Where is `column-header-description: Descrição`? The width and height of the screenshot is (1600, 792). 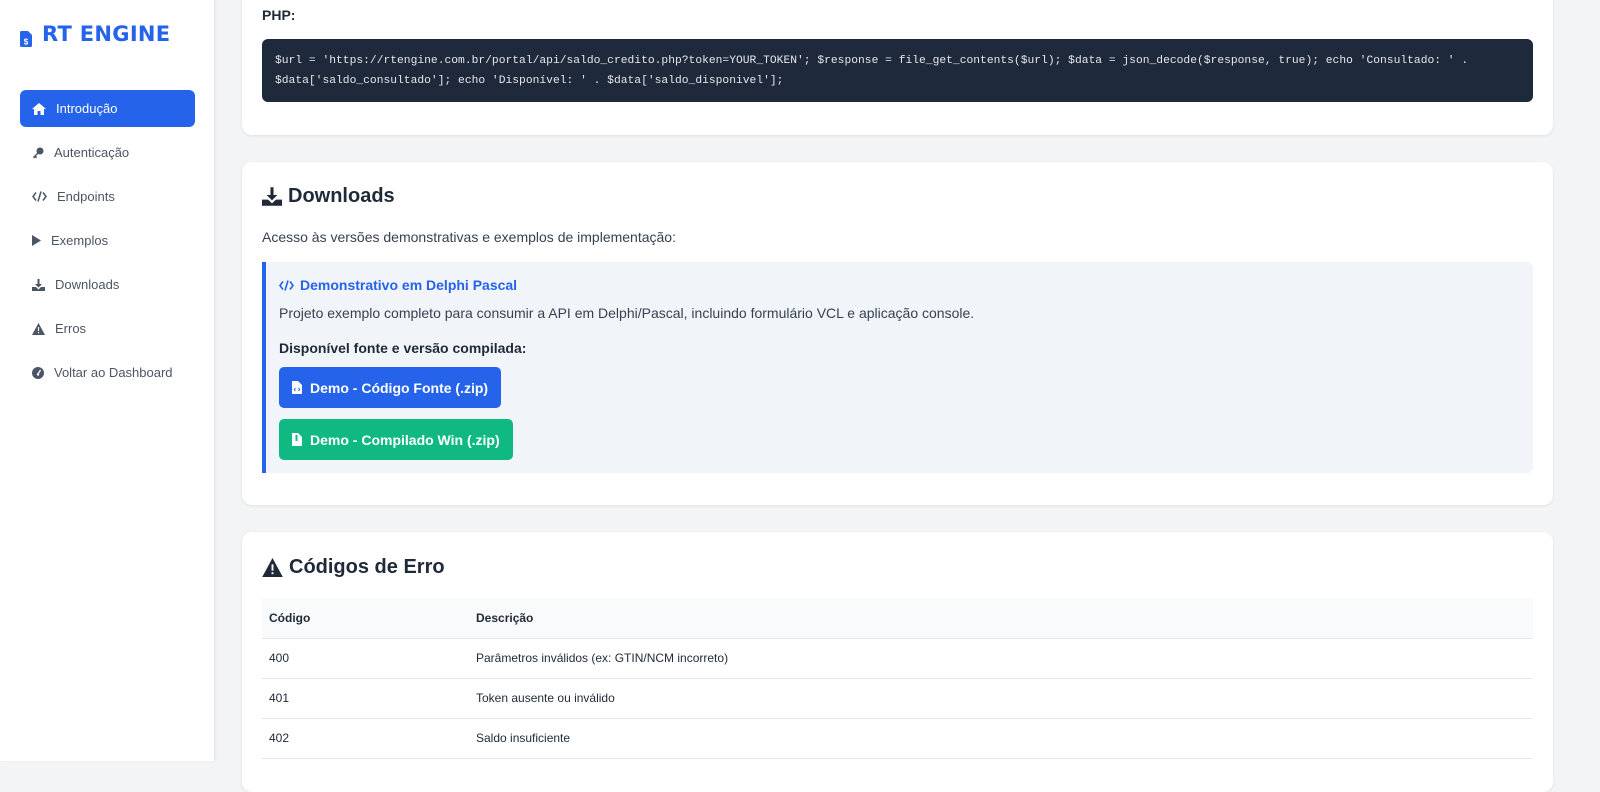 column-header-description: Descrição is located at coordinates (1001, 618).